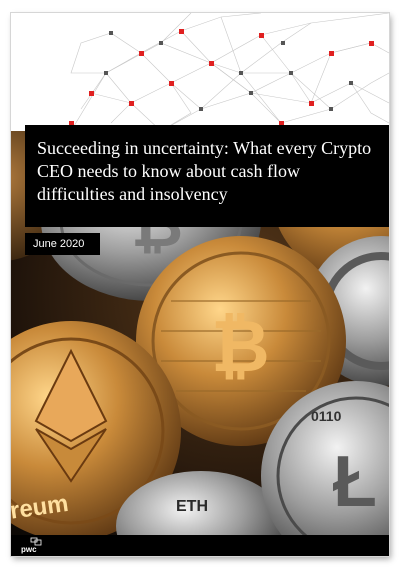  I want to click on litecoin-symbol: Ł, so click(355, 482).